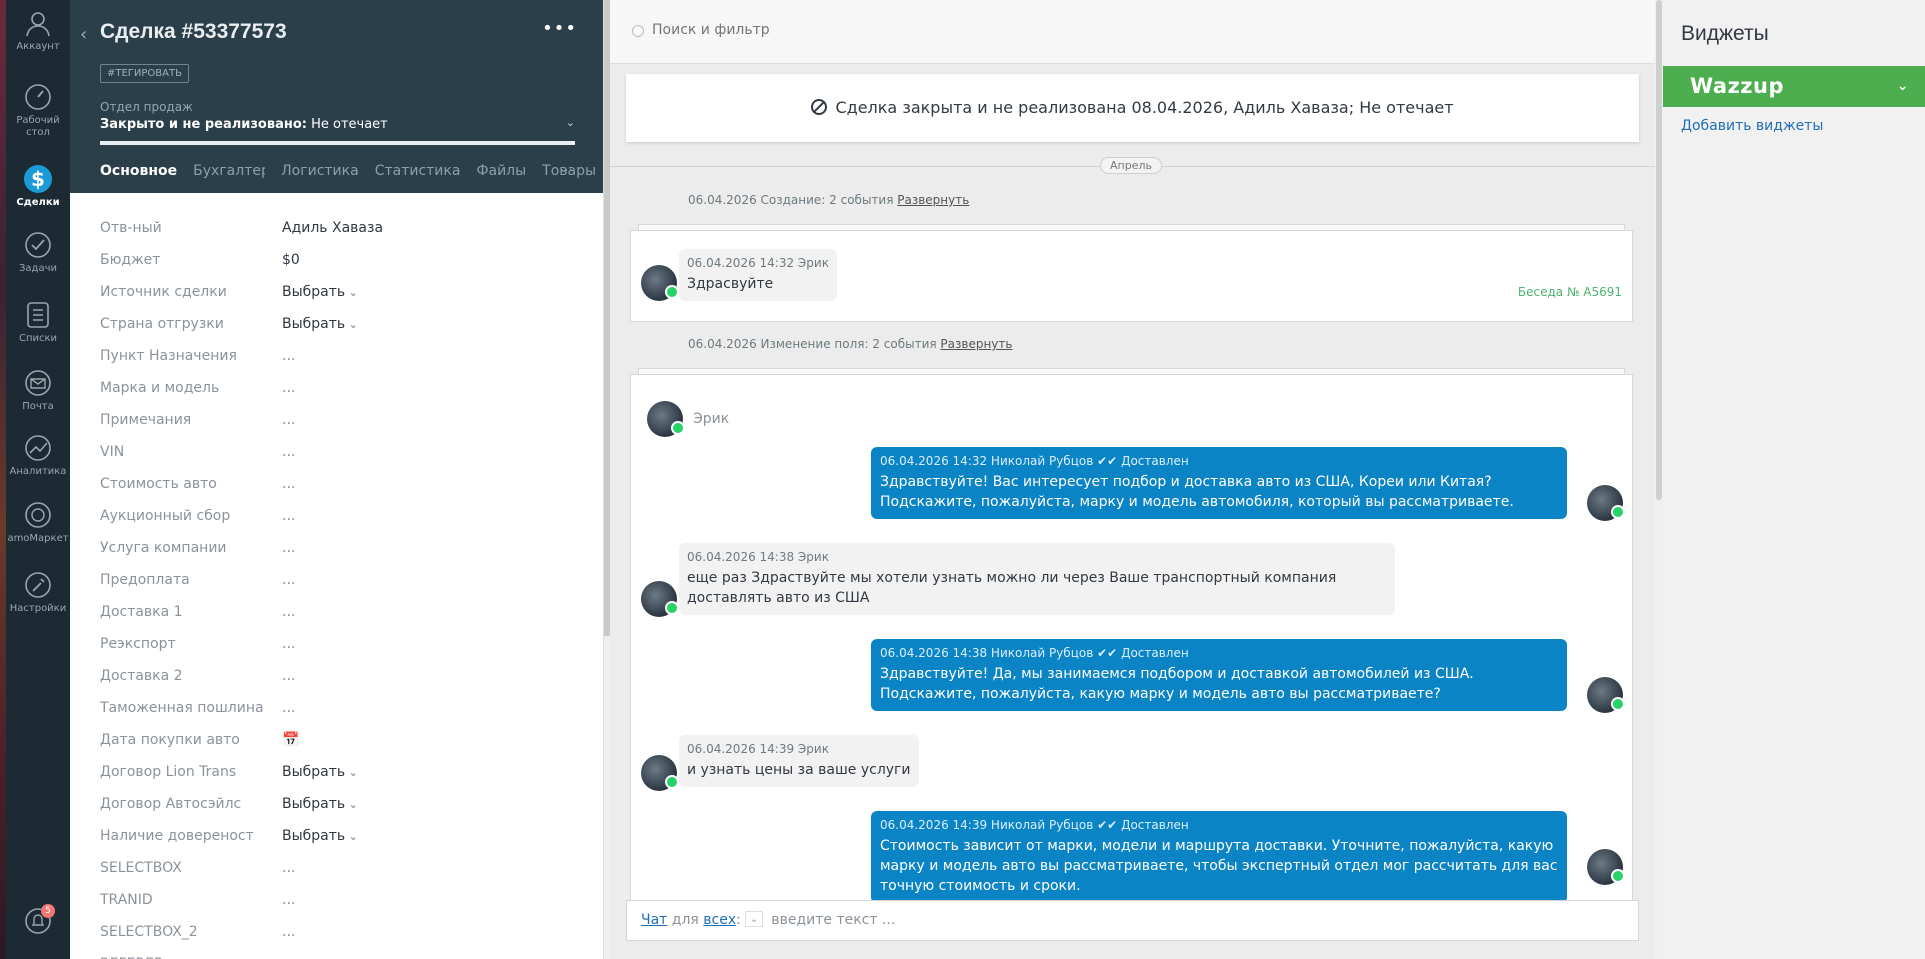  Describe the element at coordinates (38, 202) in the screenshot. I see `nav-deals-label: Сделки` at that location.